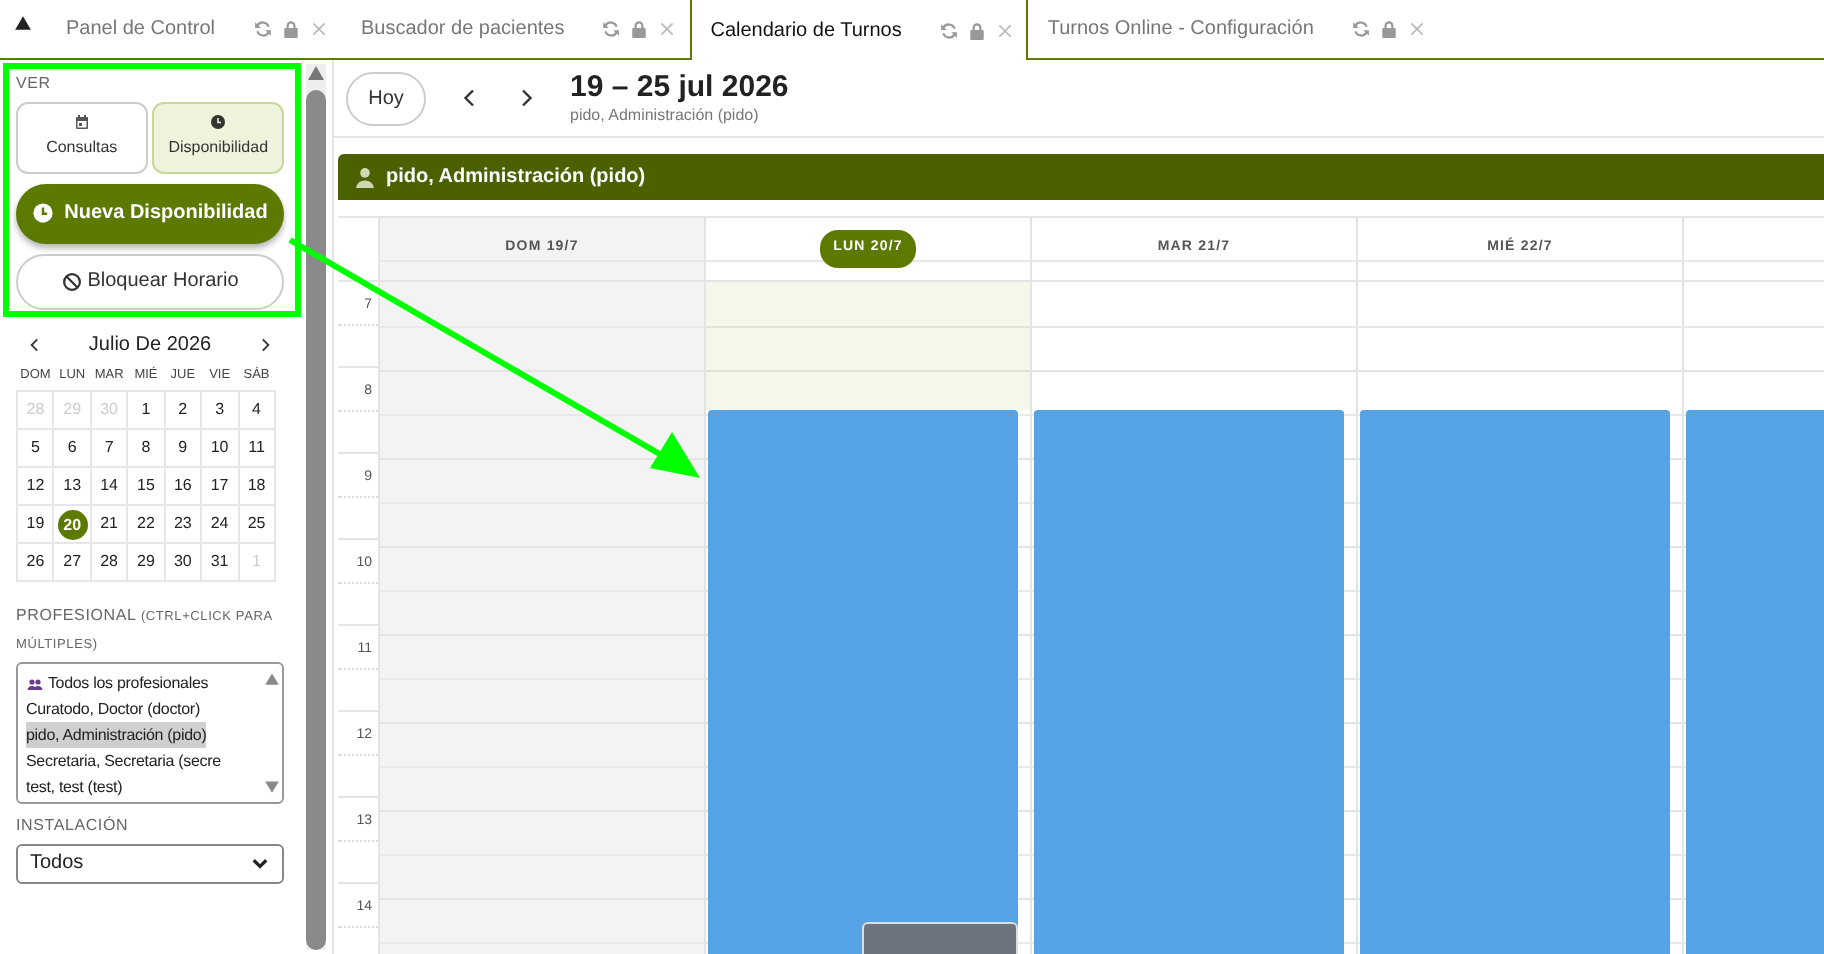  Describe the element at coordinates (150, 213) in the screenshot. I see `new-availability-button: Nueva Disponibilidad` at that location.